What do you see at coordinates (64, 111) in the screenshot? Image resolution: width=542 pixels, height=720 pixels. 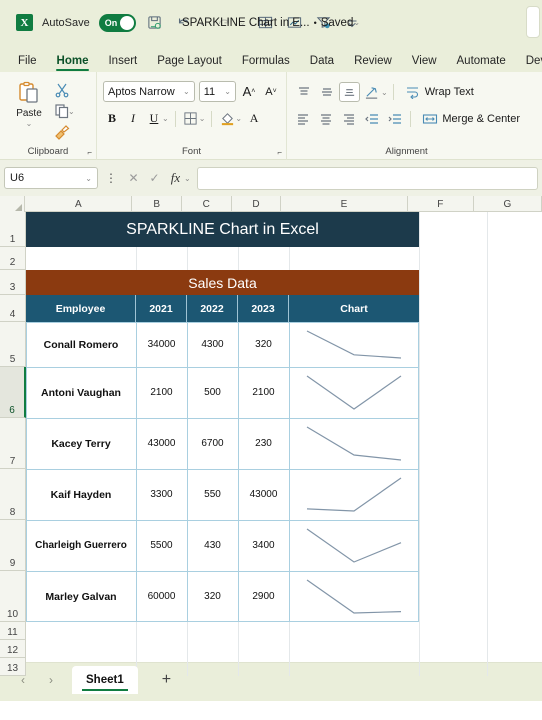 I see `copy-button: ⌄` at bounding box center [64, 111].